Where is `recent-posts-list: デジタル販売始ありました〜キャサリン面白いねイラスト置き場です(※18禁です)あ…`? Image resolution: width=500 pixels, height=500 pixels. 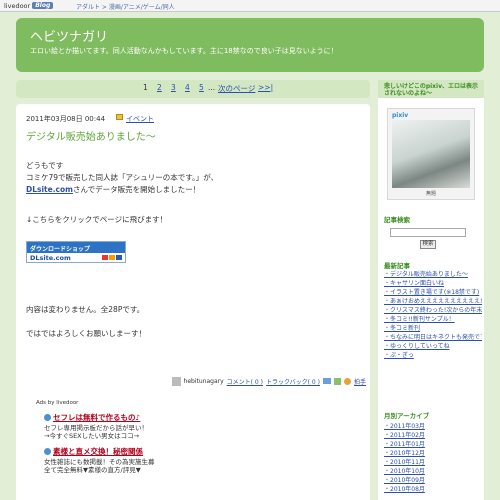 recent-posts-list: デジタル販売始ありました〜キャサリン面白いねイラスト置き場です(※18禁です)あ… is located at coordinates (433, 315).